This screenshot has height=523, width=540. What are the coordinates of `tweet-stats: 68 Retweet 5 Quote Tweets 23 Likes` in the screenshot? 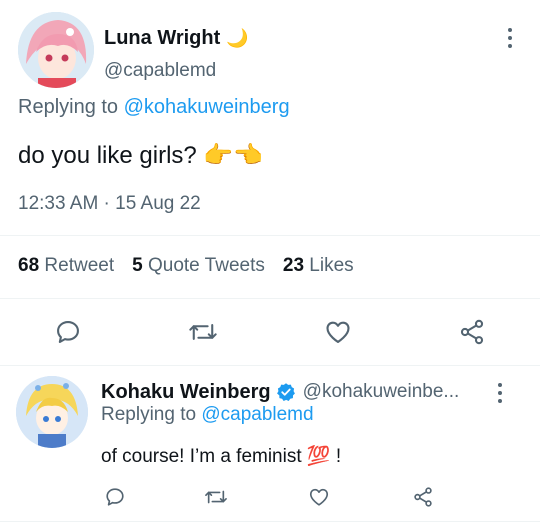 It's located at (186, 266).